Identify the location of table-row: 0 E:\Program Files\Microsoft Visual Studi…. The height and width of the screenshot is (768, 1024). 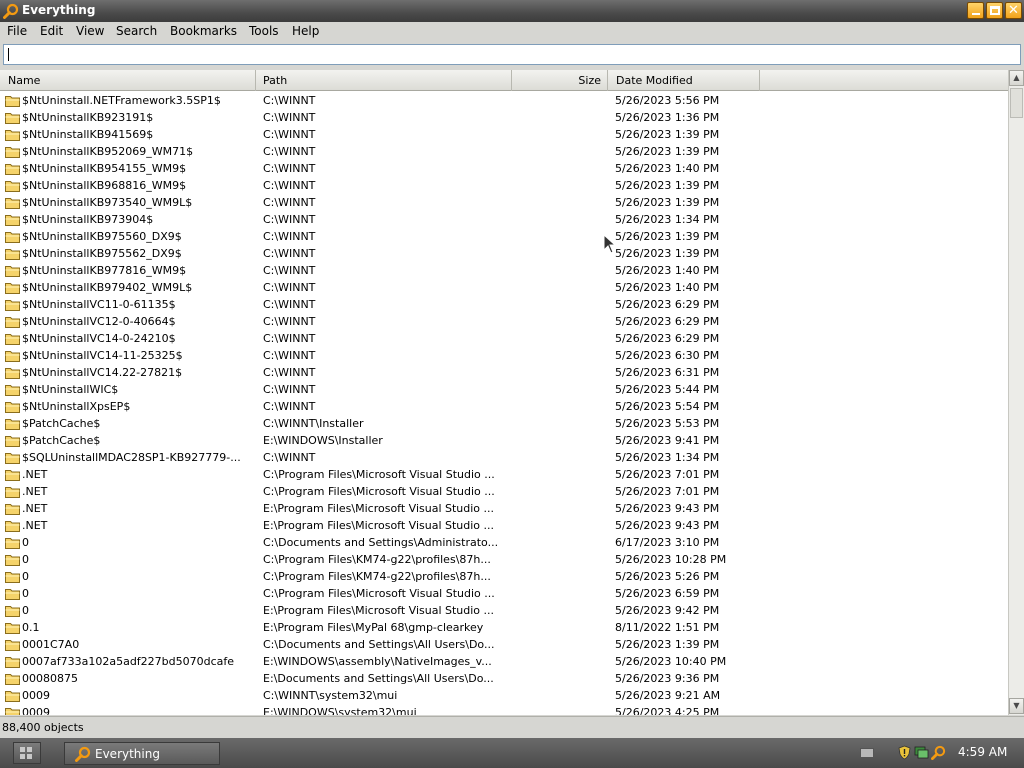
(504, 610).